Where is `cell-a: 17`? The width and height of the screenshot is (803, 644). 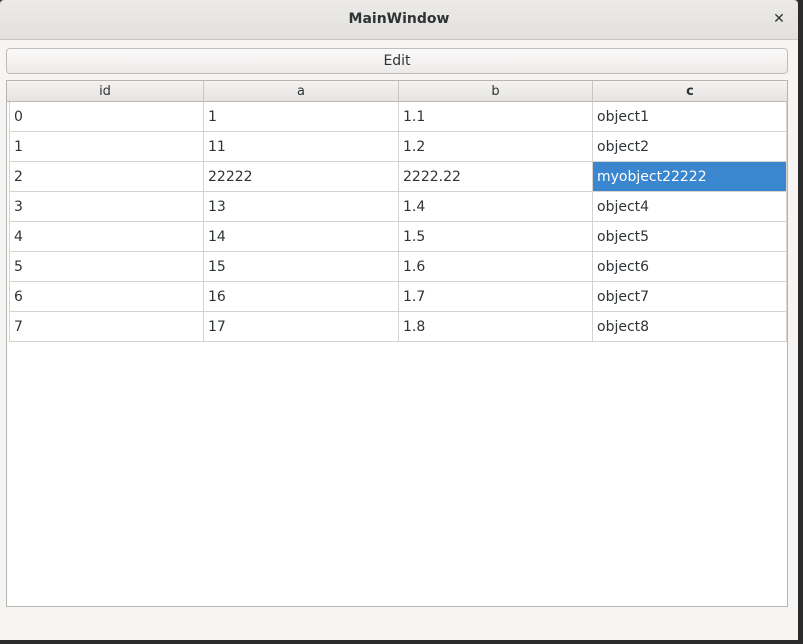 cell-a: 17 is located at coordinates (301, 327).